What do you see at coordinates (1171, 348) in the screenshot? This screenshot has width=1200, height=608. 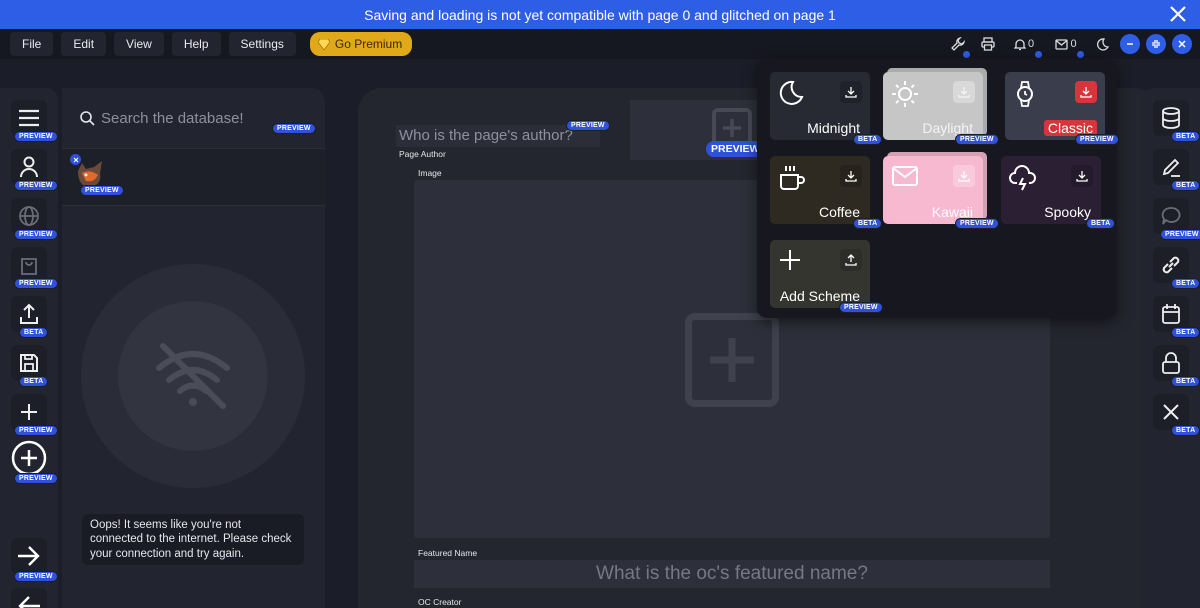 I see `right-sidebar: BETA BETA PREVIEW BETA BETA BETA BETA` at bounding box center [1171, 348].